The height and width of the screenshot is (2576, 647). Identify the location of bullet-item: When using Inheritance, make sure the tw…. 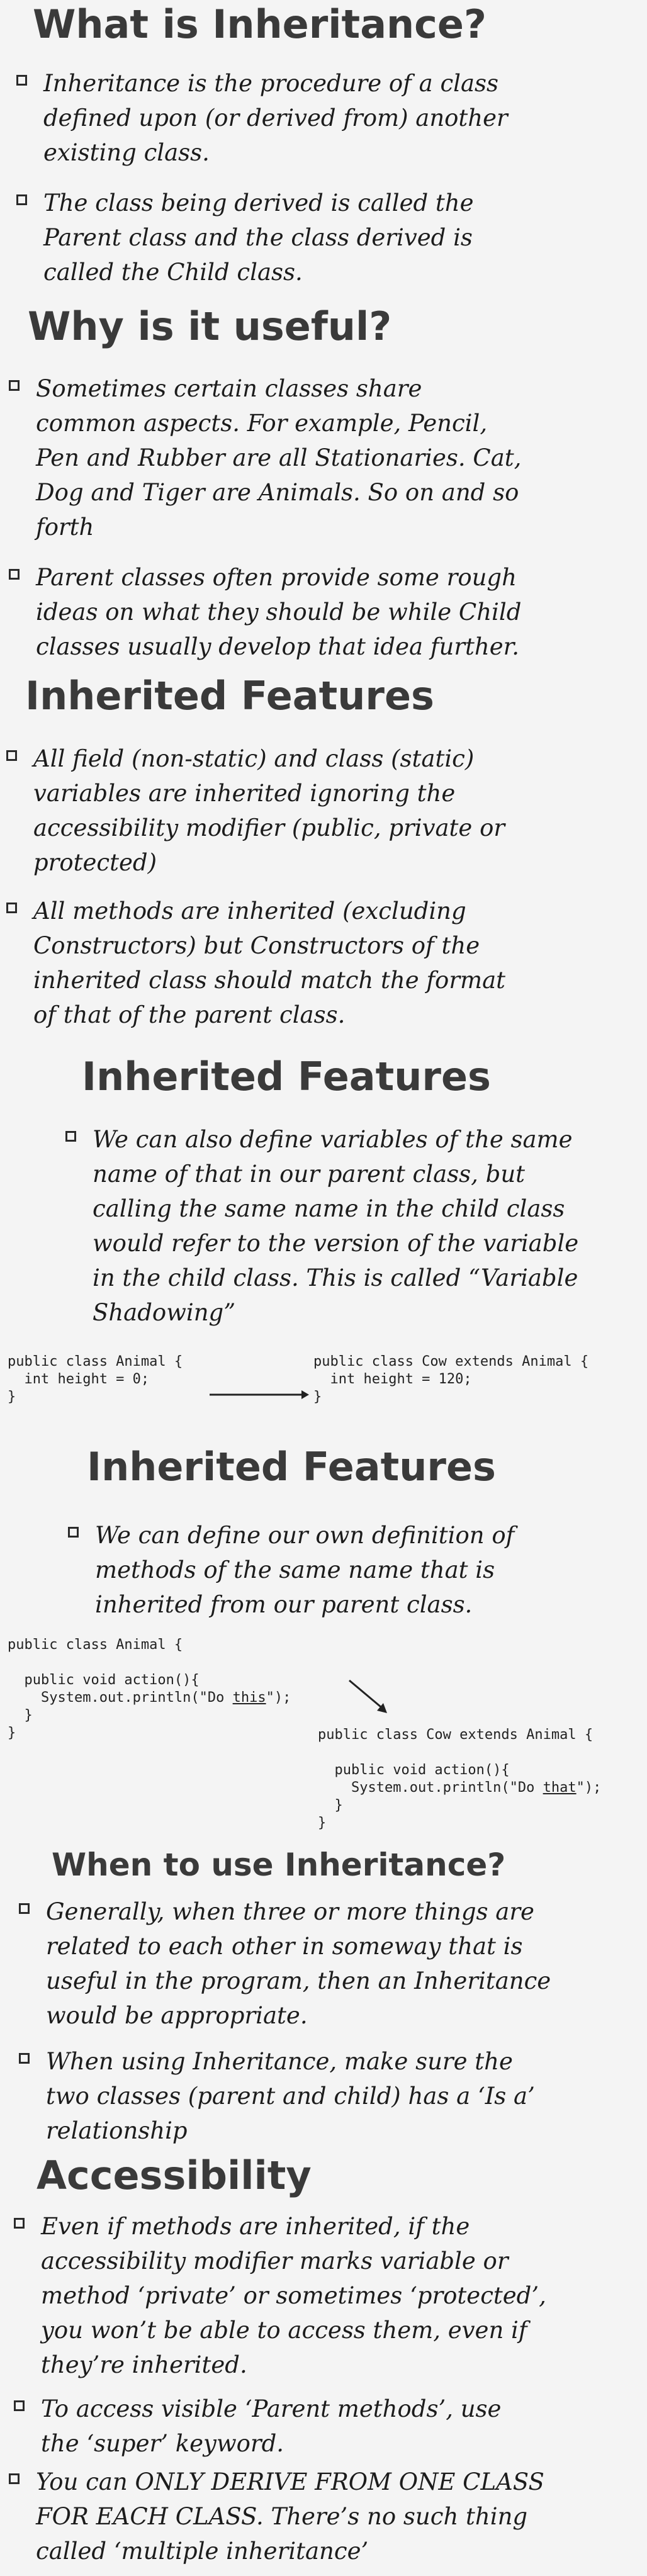
(277, 2096).